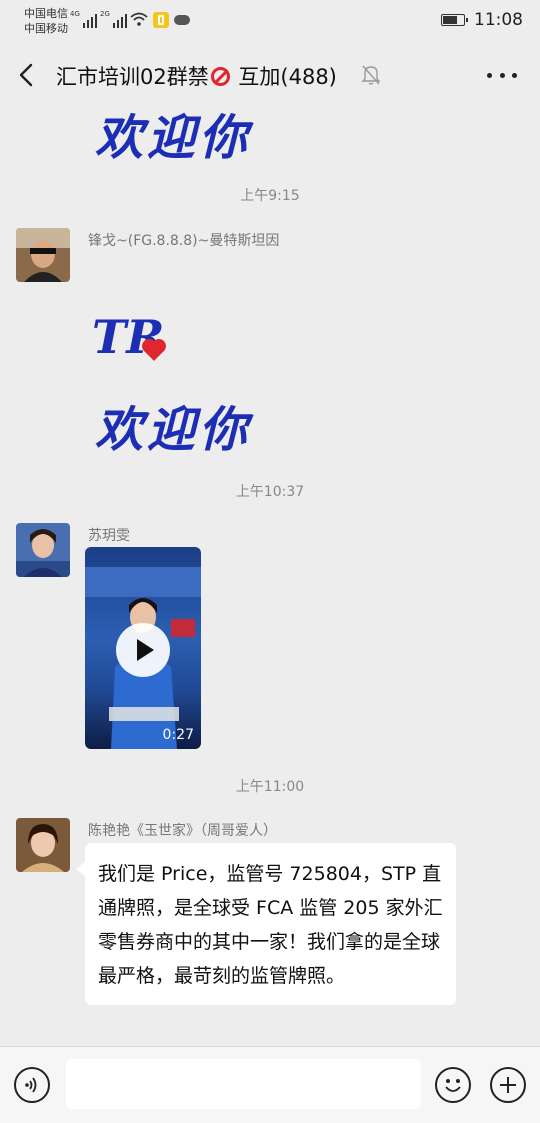  What do you see at coordinates (178, 735) in the screenshot?
I see `video-duration: 0:27` at bounding box center [178, 735].